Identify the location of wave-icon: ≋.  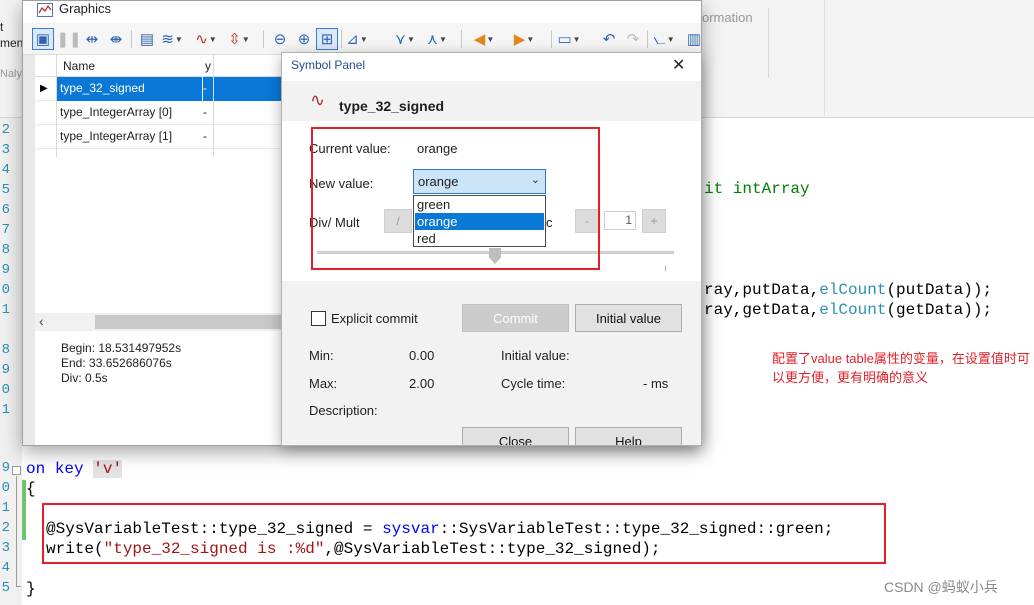
(167, 39).